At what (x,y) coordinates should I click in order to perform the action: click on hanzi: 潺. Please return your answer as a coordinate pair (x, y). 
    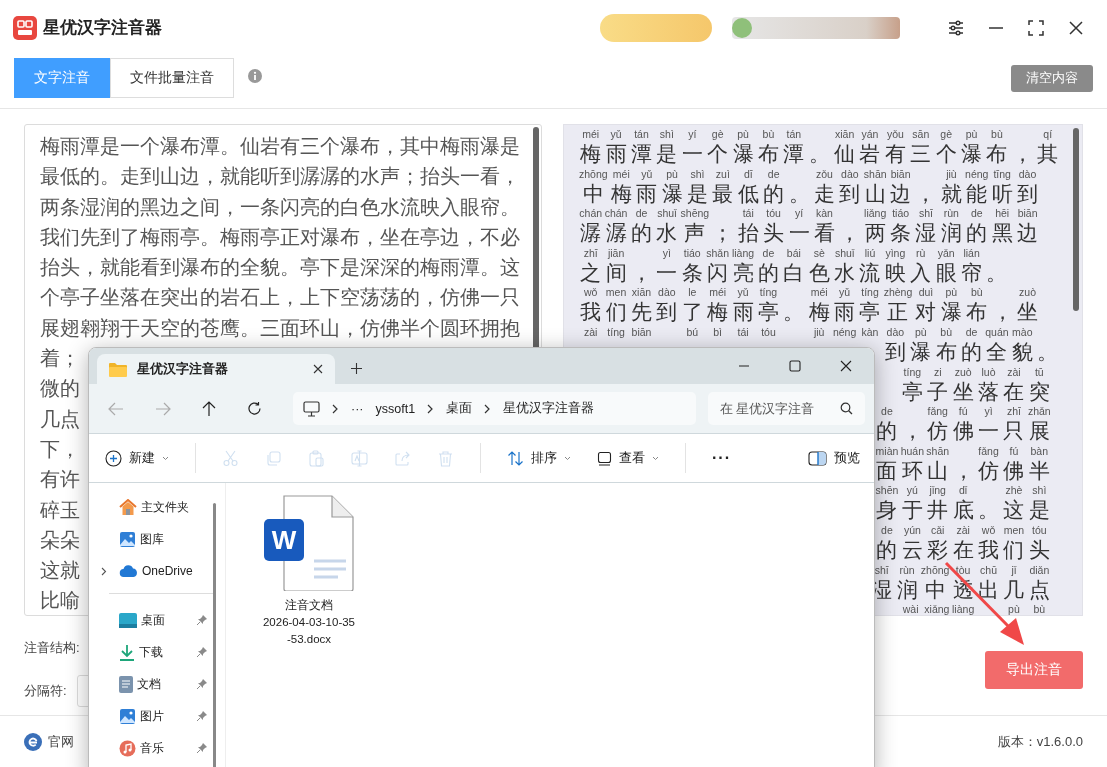
    Looking at the image, I should click on (616, 233).